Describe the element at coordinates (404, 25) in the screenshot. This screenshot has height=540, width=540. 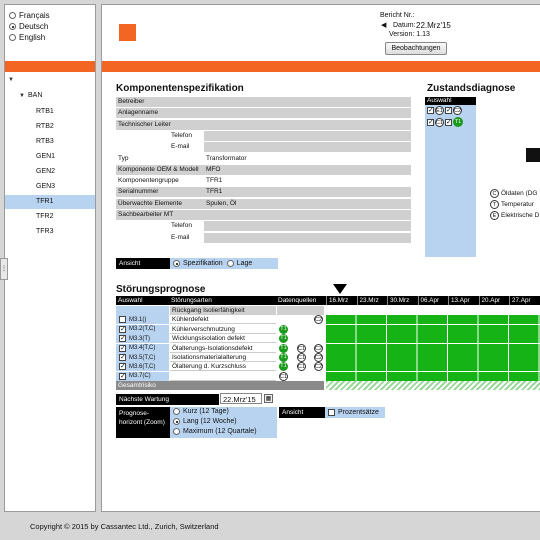
I see `date-label: Datum:` at that location.